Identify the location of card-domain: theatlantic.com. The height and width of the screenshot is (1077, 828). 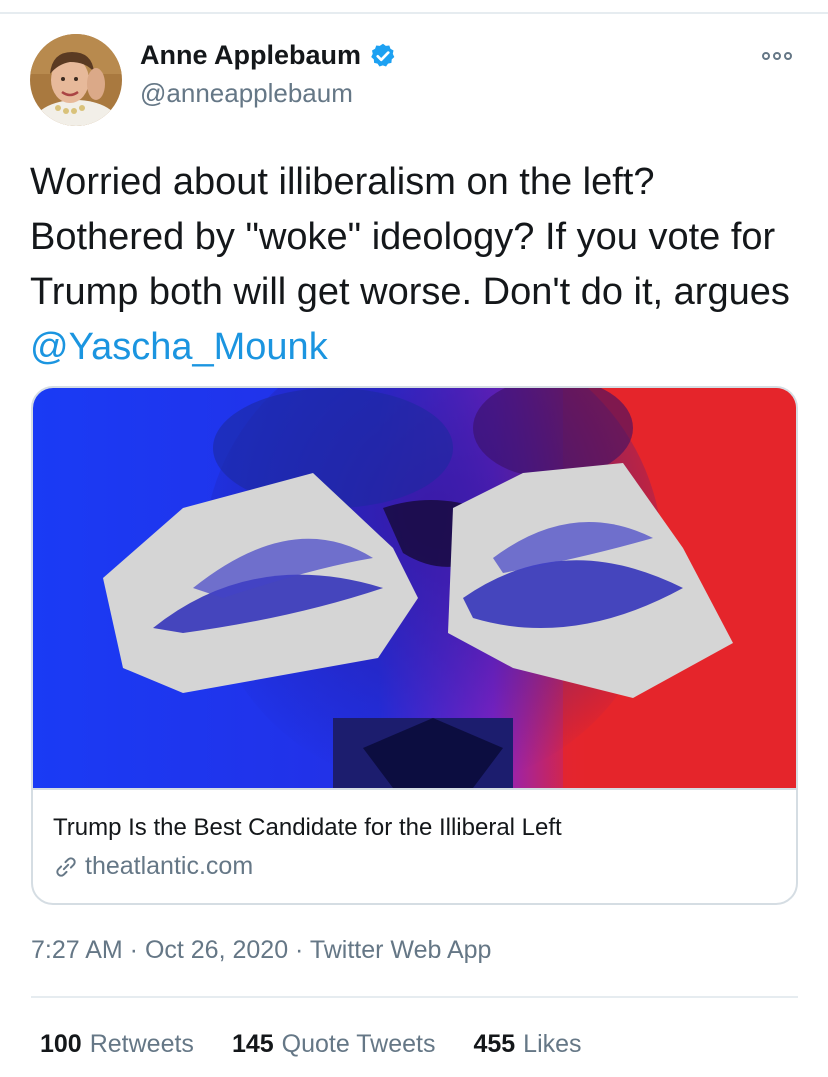
(169, 866).